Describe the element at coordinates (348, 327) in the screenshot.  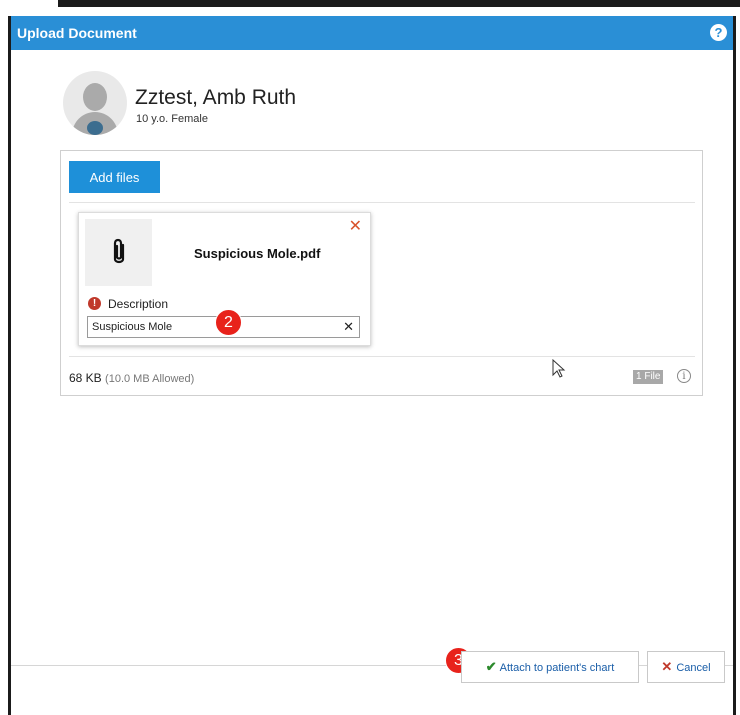
I see `clear-description-icon: ✕` at that location.